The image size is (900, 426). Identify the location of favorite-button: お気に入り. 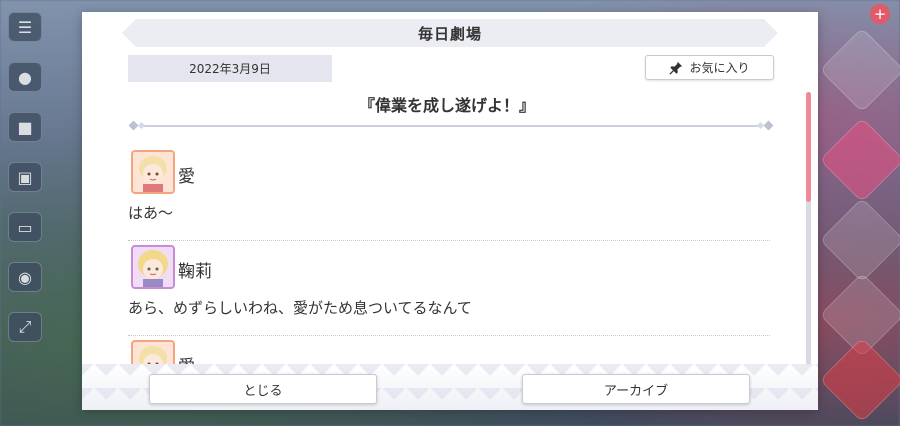
(709, 67).